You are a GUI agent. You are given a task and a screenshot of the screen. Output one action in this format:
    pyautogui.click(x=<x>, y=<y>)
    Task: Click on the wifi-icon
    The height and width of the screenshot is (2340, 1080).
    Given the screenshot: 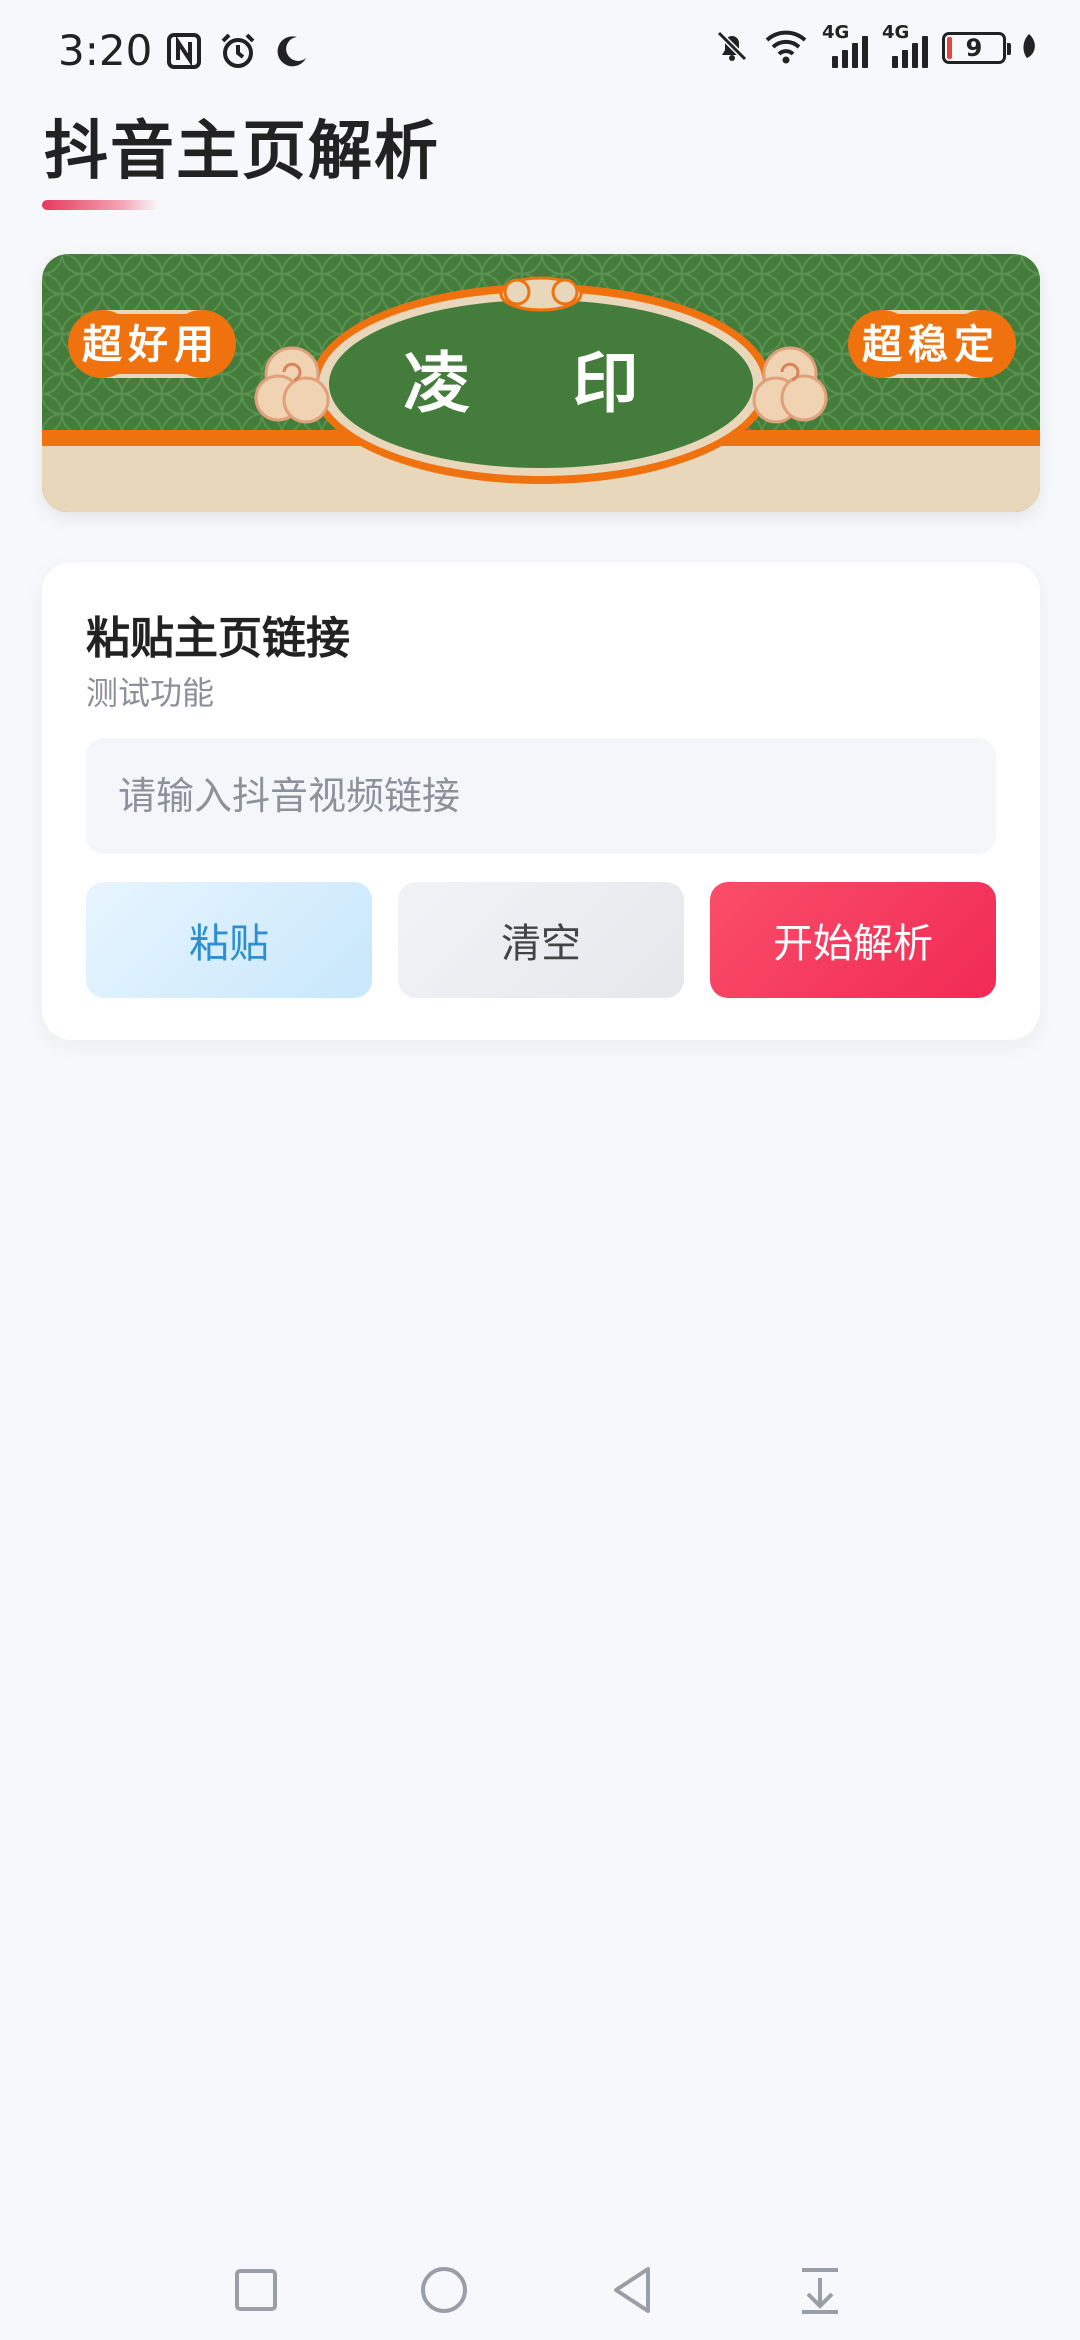 What is the action you would take?
    pyautogui.click(x=786, y=48)
    